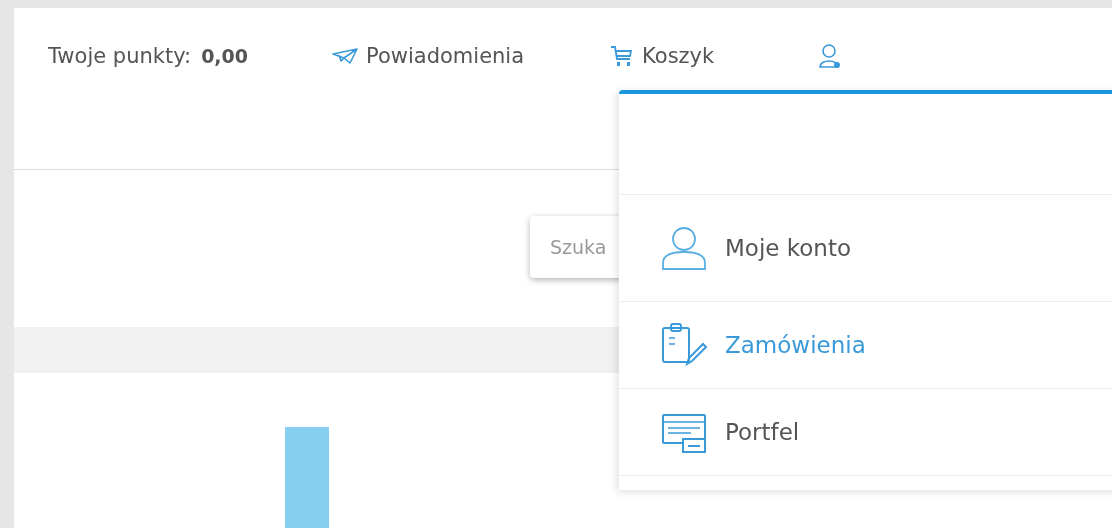 The width and height of the screenshot is (1112, 528). What do you see at coordinates (865, 248) in the screenshot?
I see `menu-item: Moje konto` at bounding box center [865, 248].